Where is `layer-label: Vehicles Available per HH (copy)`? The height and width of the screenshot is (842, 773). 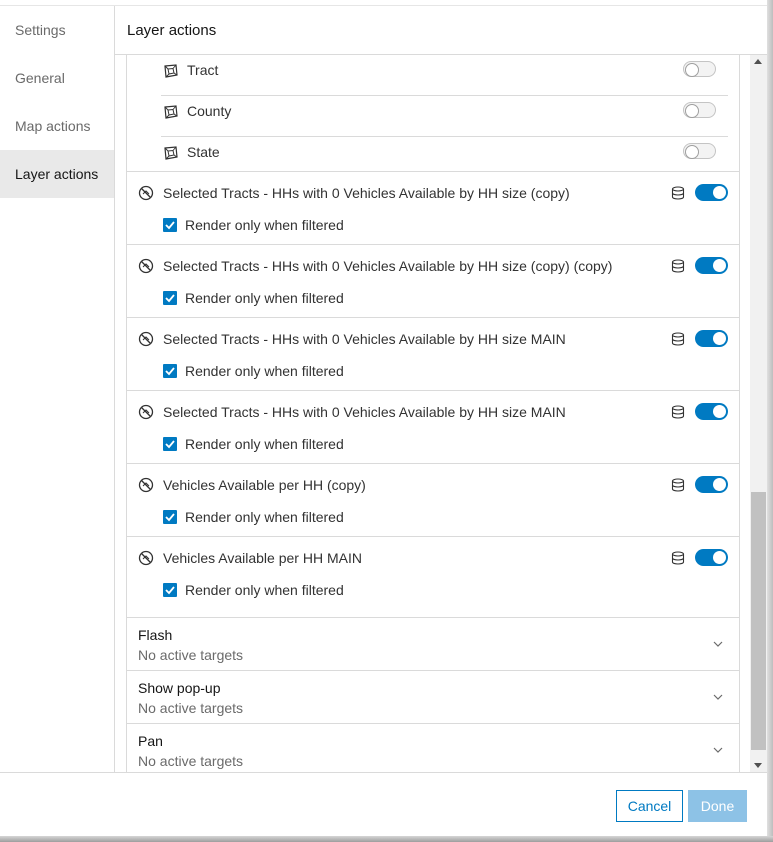 layer-label: Vehicles Available per HH (copy) is located at coordinates (264, 485).